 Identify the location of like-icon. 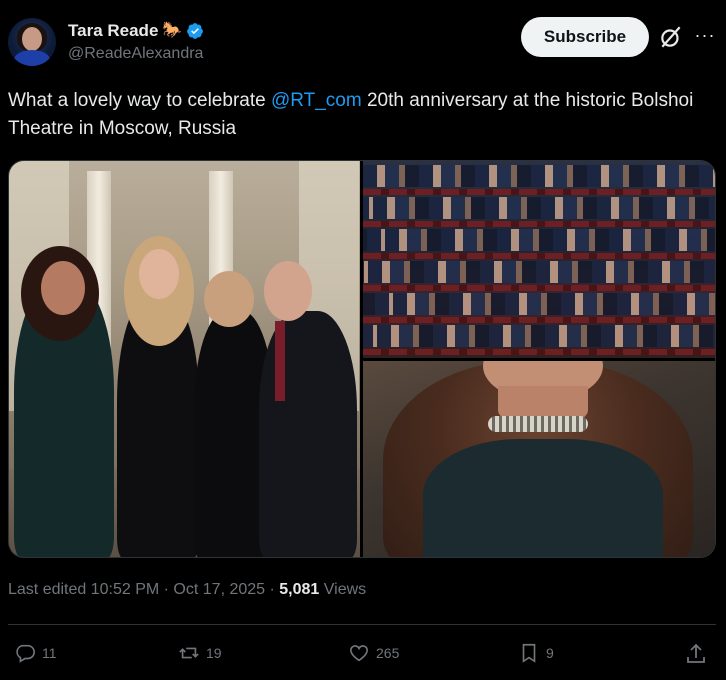
(359, 653).